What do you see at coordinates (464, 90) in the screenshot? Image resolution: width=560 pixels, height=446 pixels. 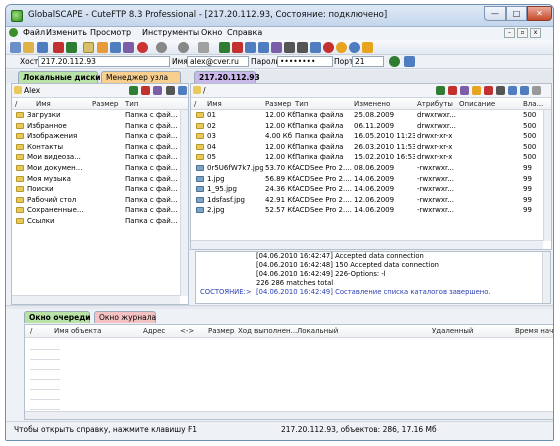 I see `remote-refresh-icon` at bounding box center [464, 90].